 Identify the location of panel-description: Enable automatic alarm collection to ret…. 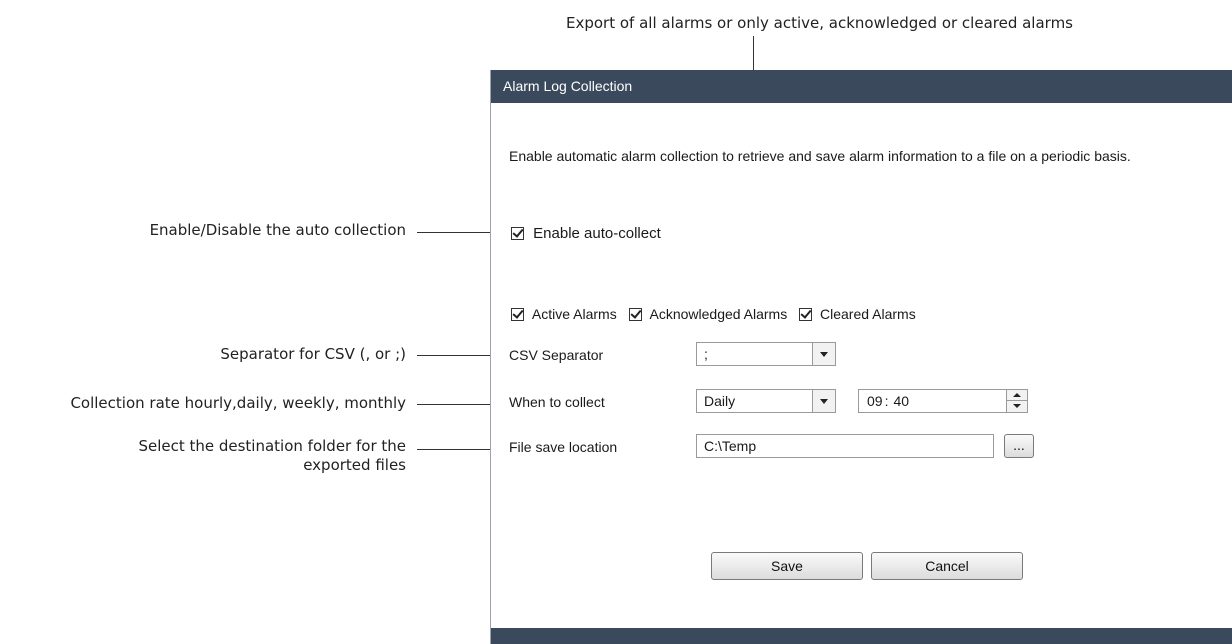
(820, 156).